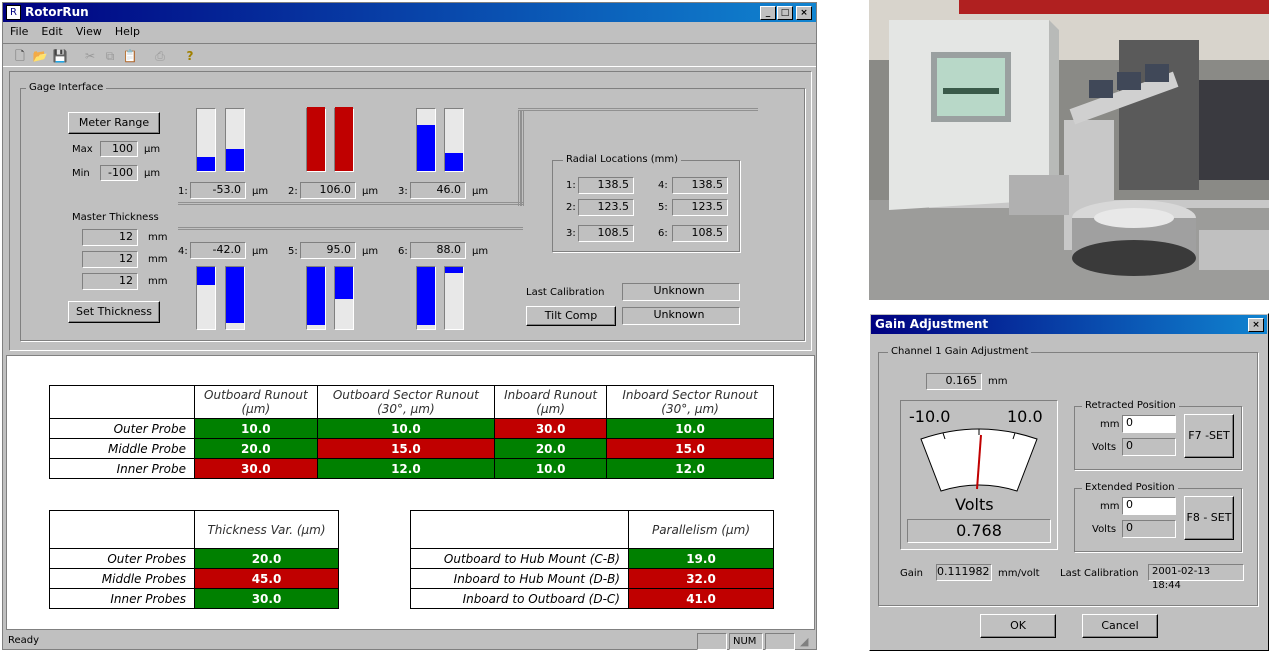 The width and height of the screenshot is (1269, 651). What do you see at coordinates (370, 251) in the screenshot?
I see `probe-5-unit: µm` at bounding box center [370, 251].